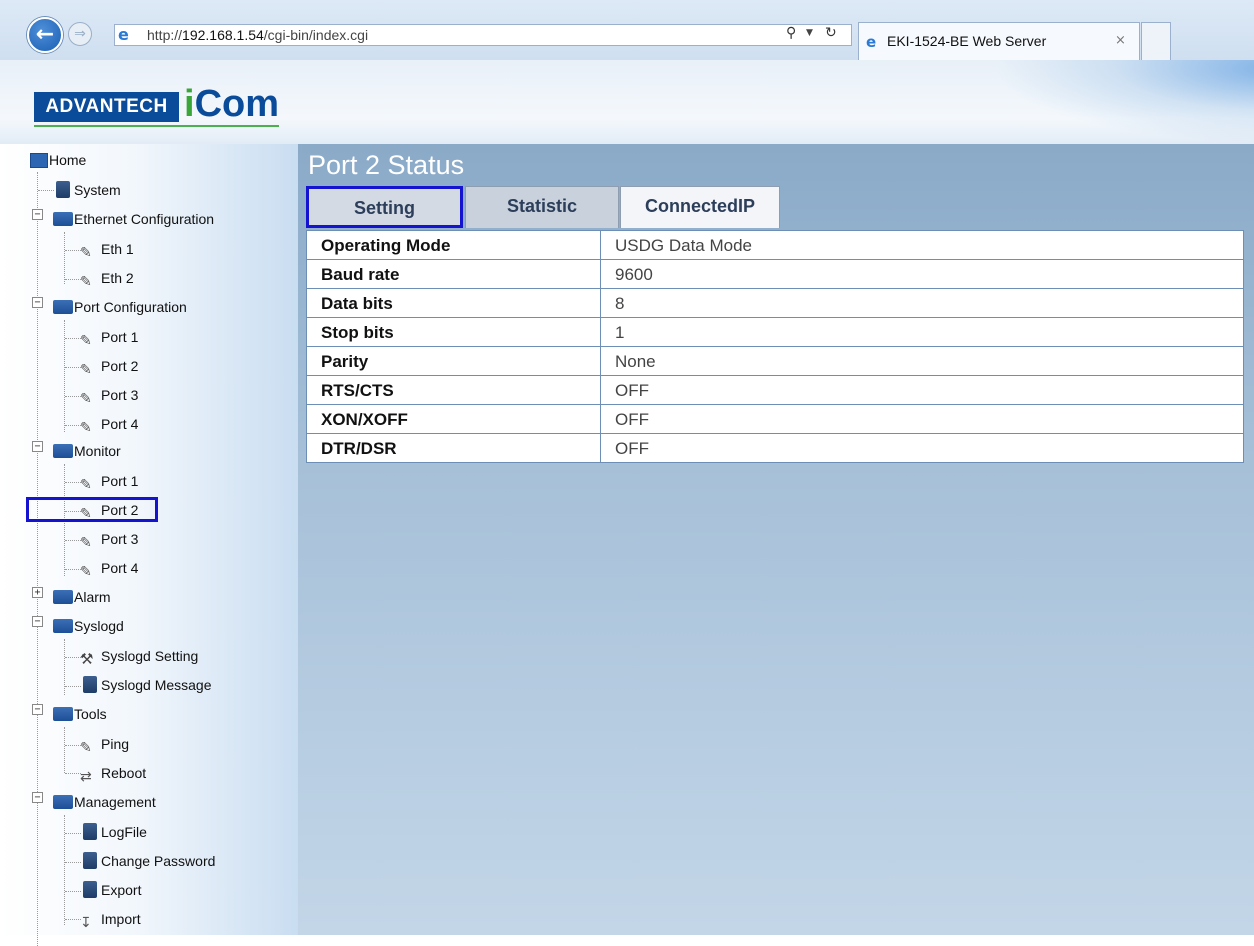 This screenshot has width=1254, height=946. Describe the element at coordinates (453, 245) in the screenshot. I see `row-label: Operating Mode` at that location.